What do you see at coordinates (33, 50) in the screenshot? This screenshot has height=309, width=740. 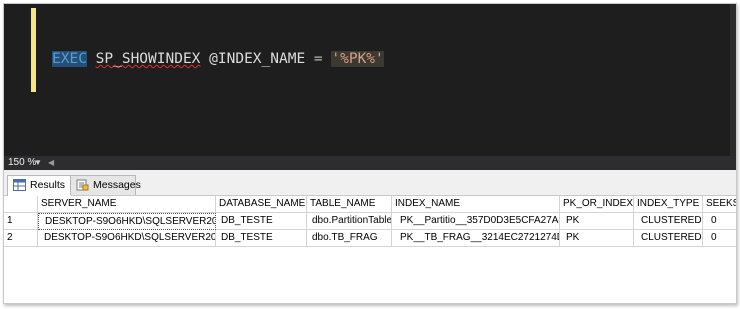 I see `change-tracking-bar` at bounding box center [33, 50].